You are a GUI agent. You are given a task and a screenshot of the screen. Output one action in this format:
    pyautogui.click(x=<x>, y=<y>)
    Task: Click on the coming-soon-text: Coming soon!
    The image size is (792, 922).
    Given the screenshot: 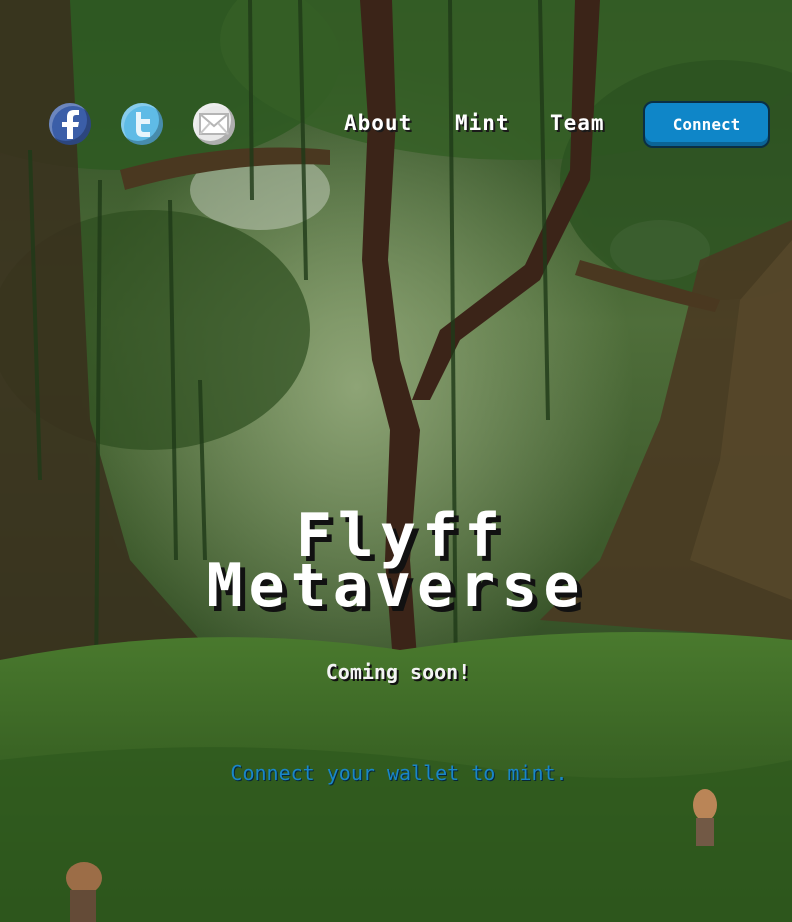 What is the action you would take?
    pyautogui.click(x=398, y=672)
    